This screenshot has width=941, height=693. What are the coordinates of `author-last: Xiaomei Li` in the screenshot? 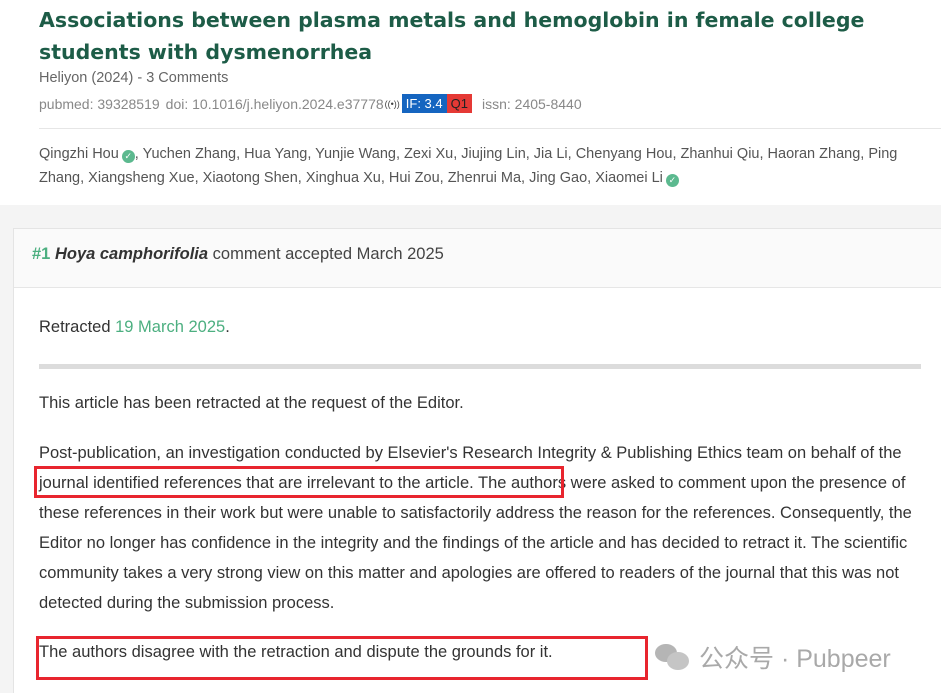 It's located at (629, 178).